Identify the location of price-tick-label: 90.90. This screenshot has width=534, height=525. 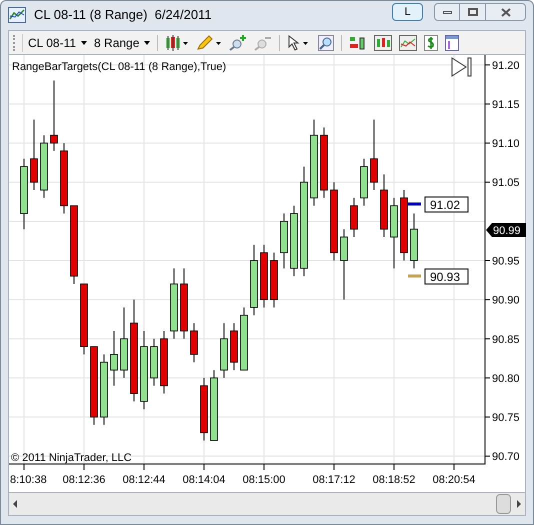
(506, 300).